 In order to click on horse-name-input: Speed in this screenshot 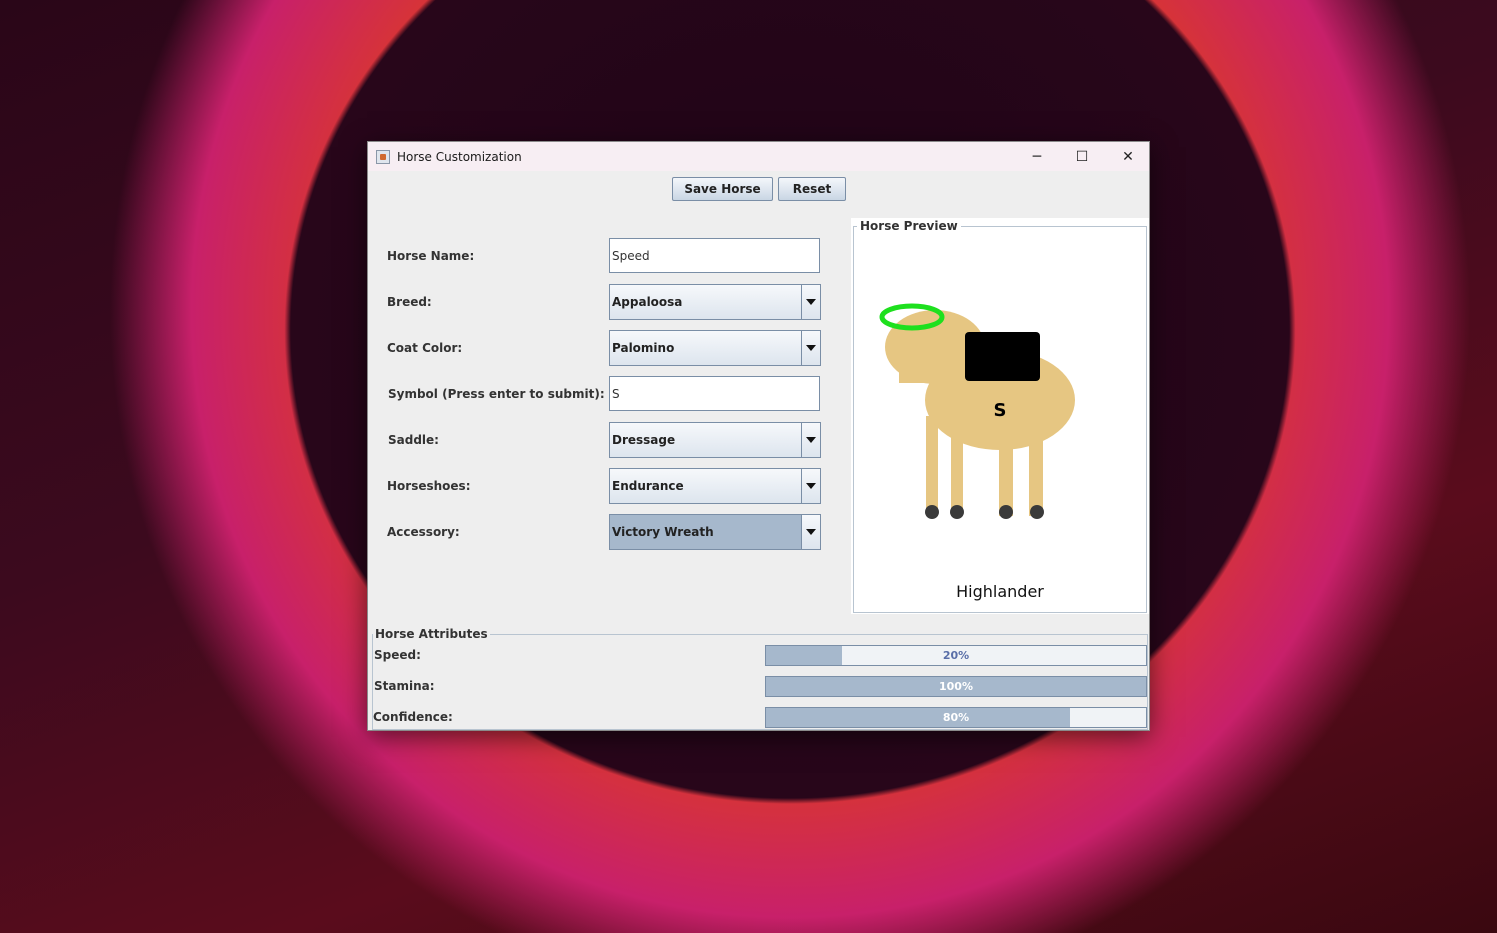, I will do `click(714, 255)`.